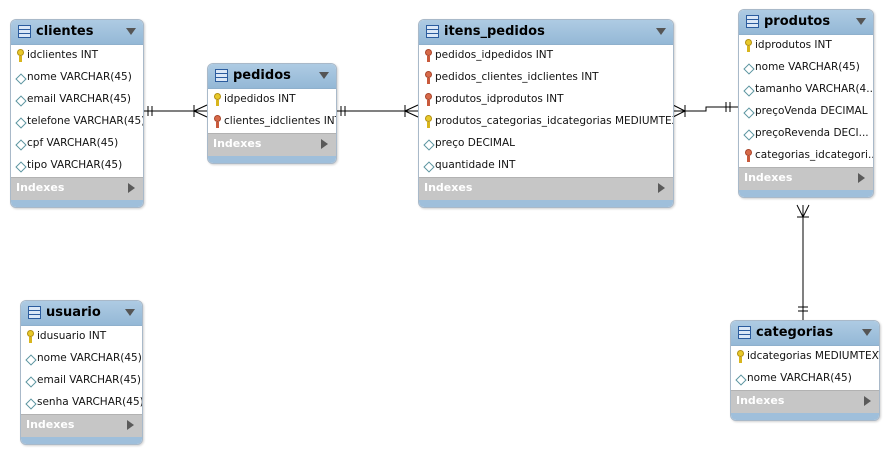 The image size is (889, 449). I want to click on column-row: preço DECIMAL, so click(546, 144).